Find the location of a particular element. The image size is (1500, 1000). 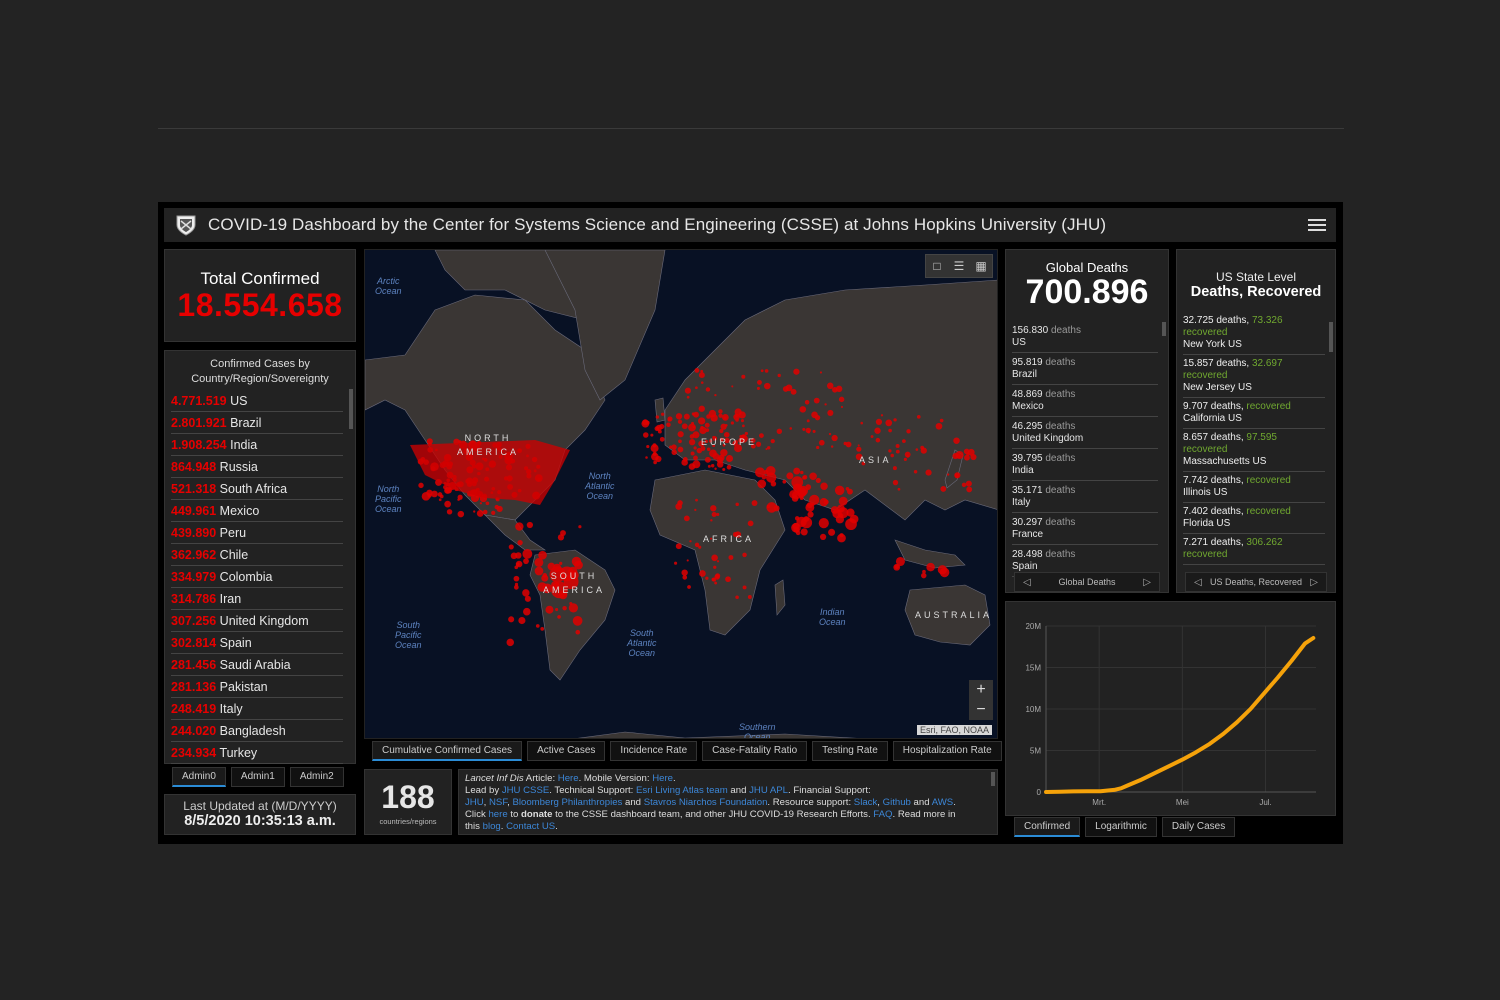

us-state-item: 7.271 deaths, 306.262 recovered is located at coordinates (1254, 549).